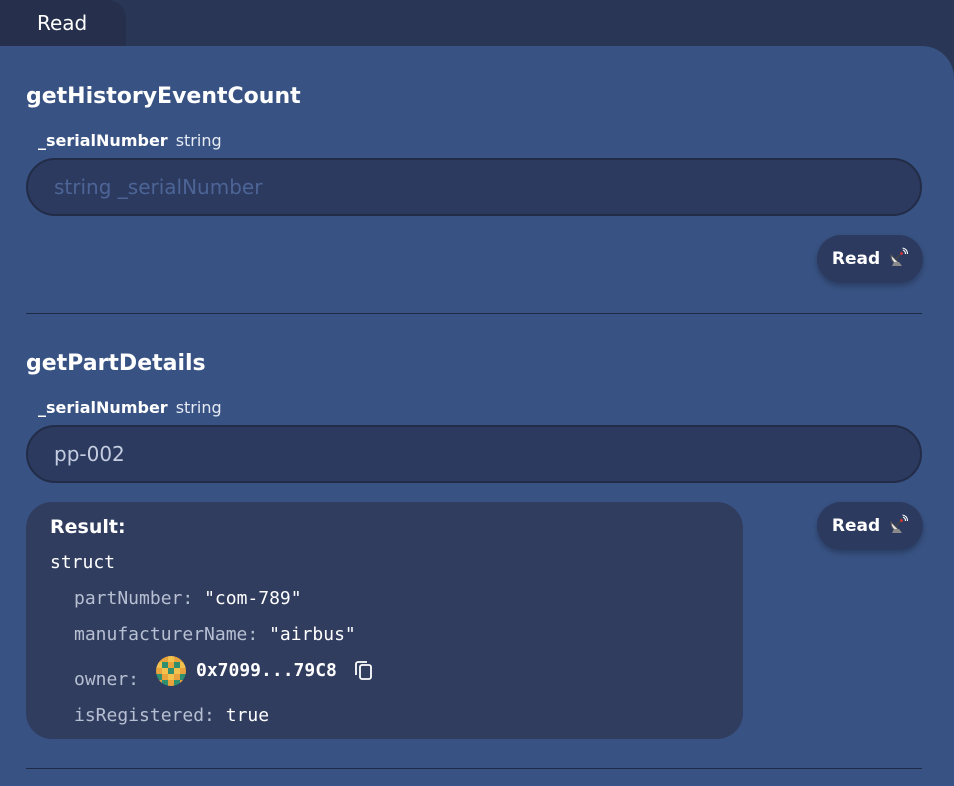 The height and width of the screenshot is (786, 954). What do you see at coordinates (166, 634) in the screenshot?
I see `field-key: manufacturerName:` at bounding box center [166, 634].